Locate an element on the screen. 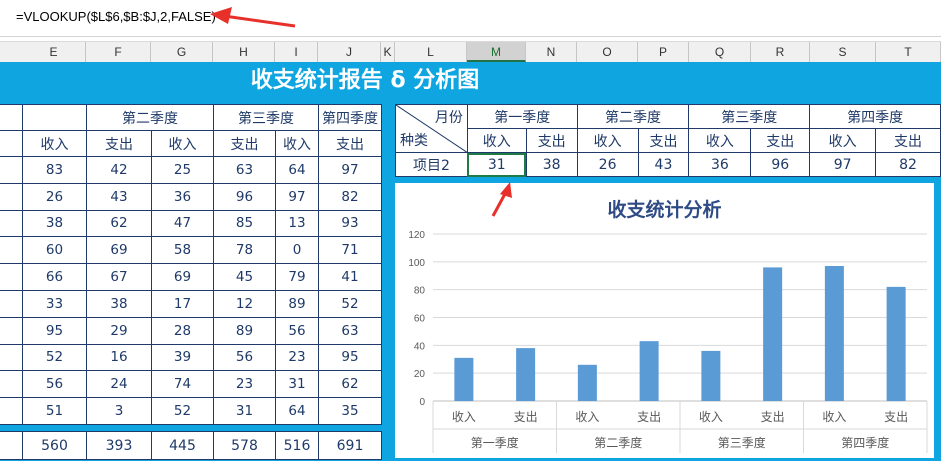 This screenshot has width=941, height=461. data-cell: 28 is located at coordinates (182, 330).